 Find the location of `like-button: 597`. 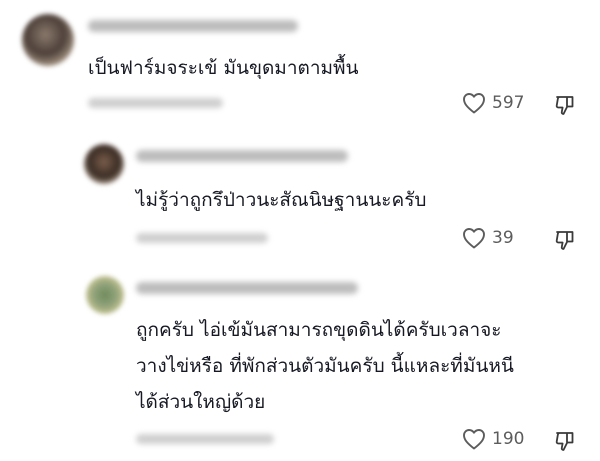

like-button: 597 is located at coordinates (493, 103).